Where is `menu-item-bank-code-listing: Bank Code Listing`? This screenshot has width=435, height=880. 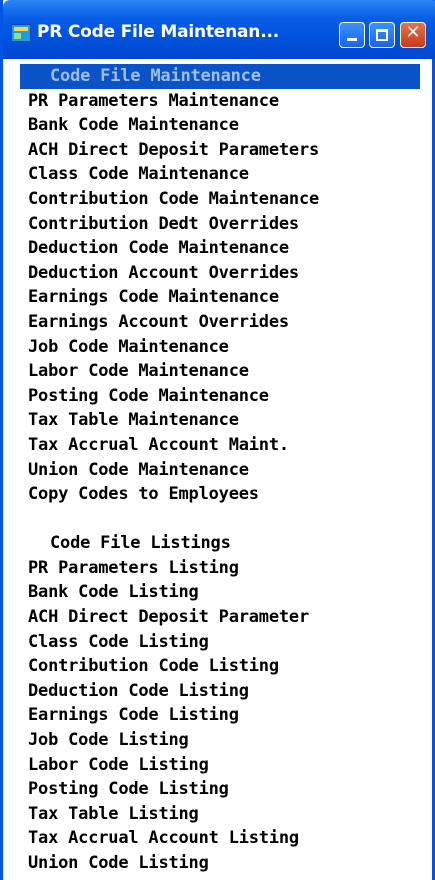
menu-item-bank-code-listing: Bank Code Listing is located at coordinates (220, 592).